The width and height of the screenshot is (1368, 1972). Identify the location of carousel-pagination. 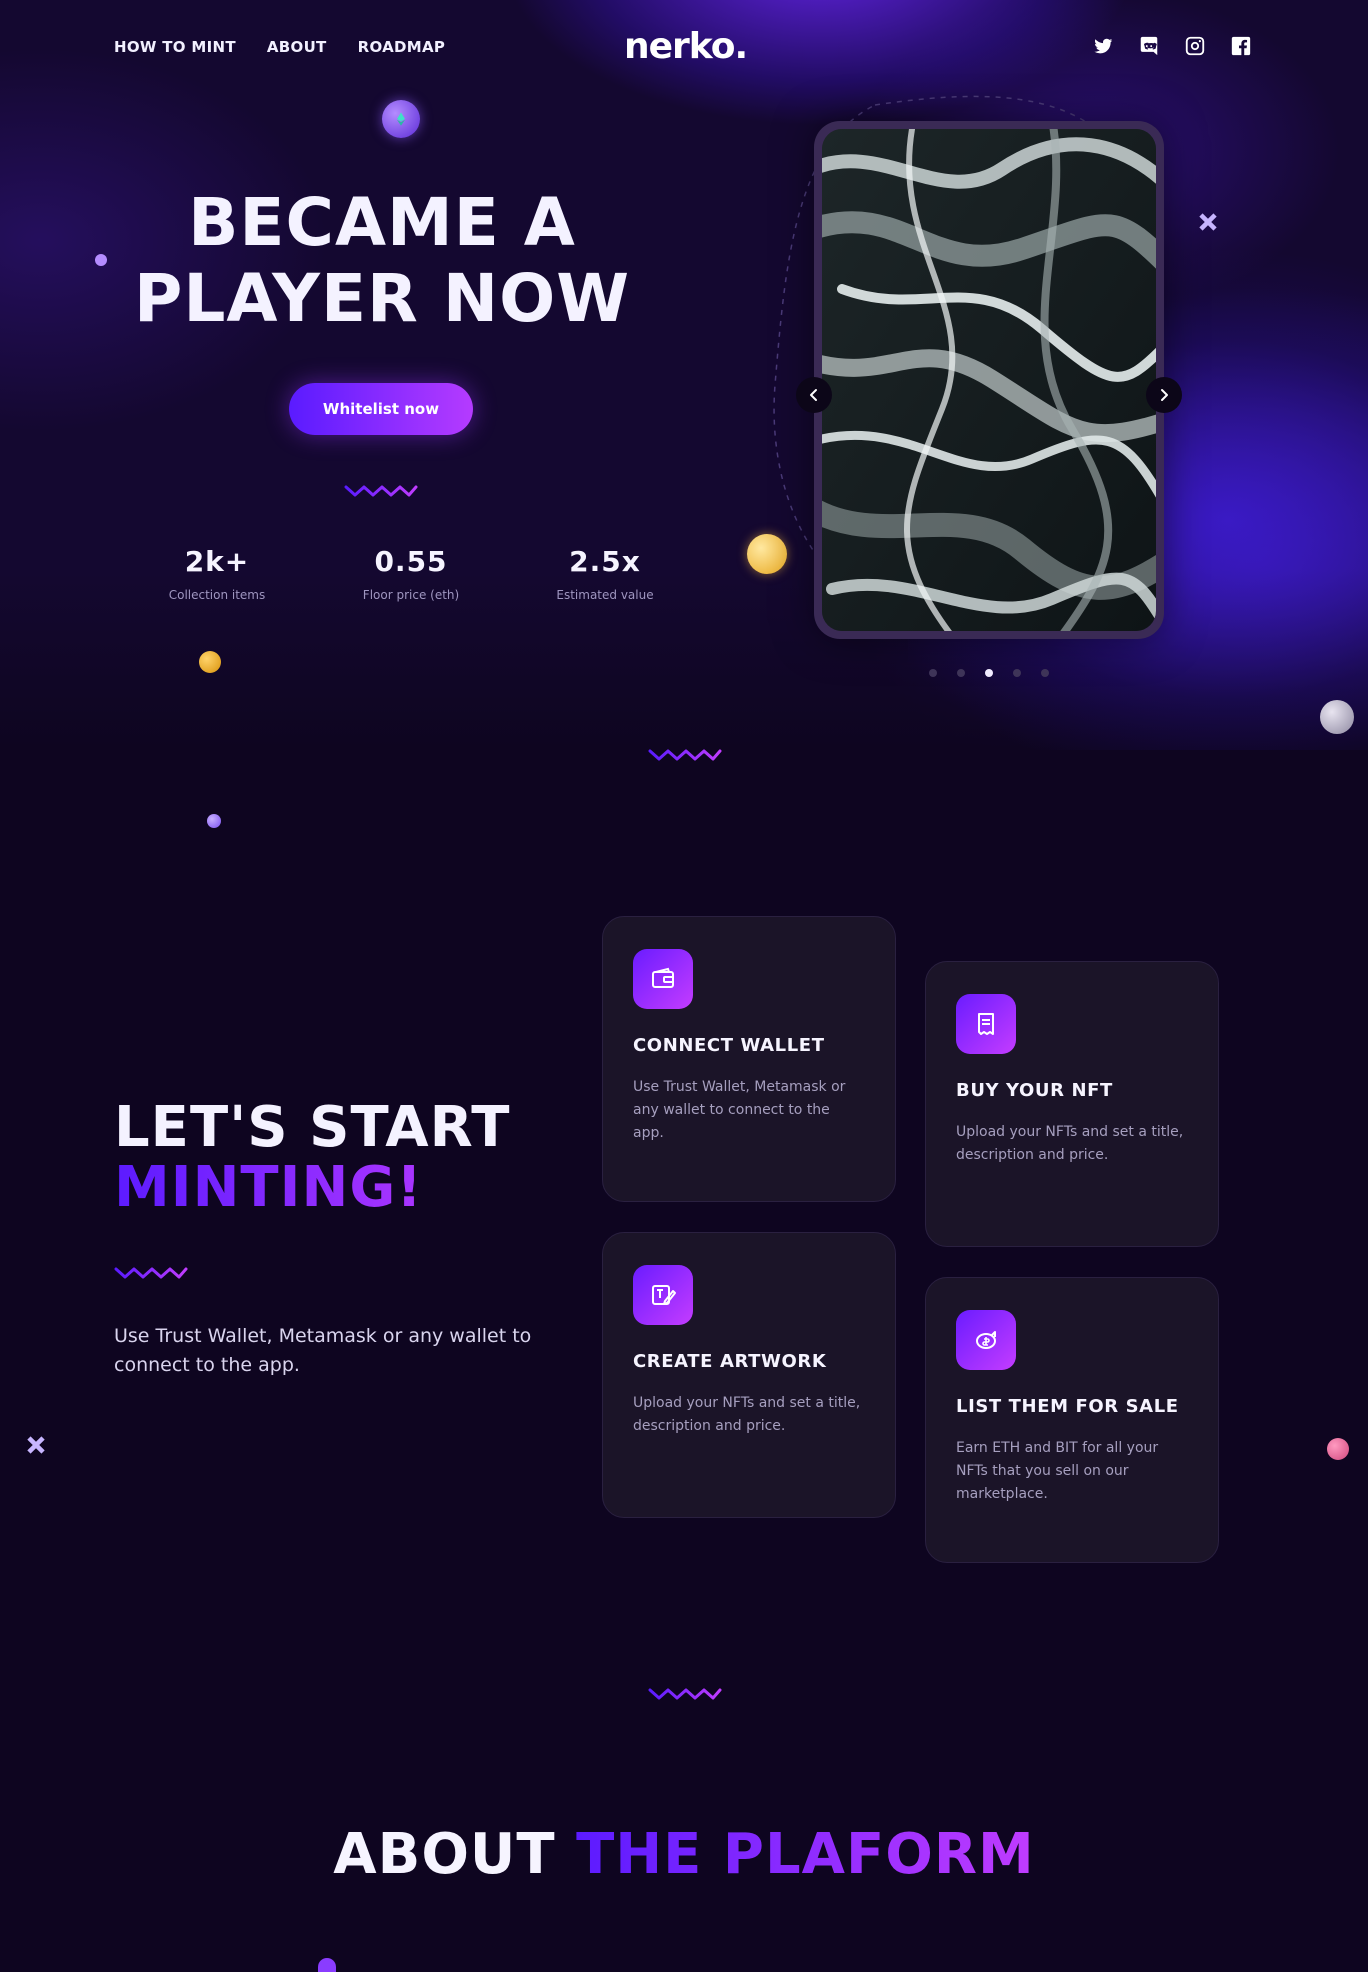
(989, 673).